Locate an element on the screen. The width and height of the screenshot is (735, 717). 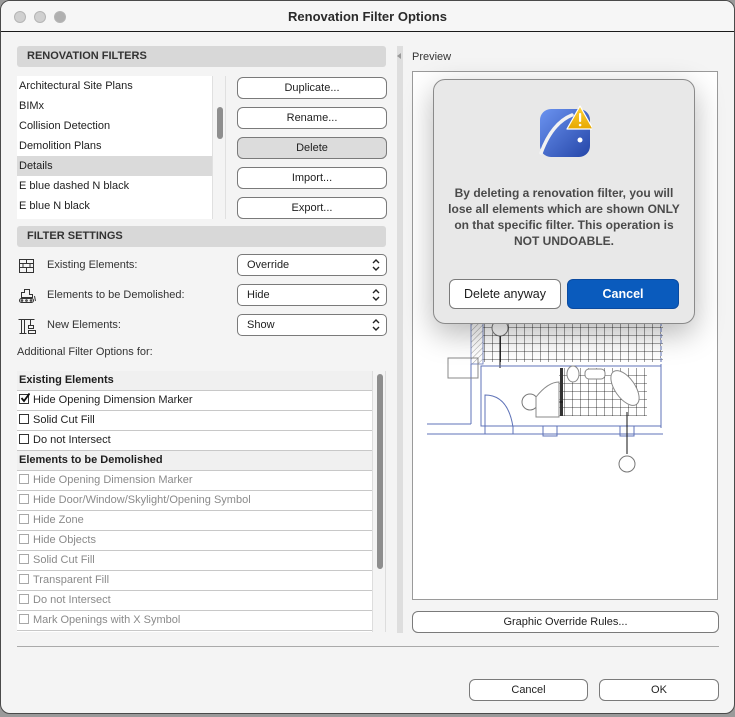
additional-filter-options-label: Additional Filter Options for: is located at coordinates (85, 352).